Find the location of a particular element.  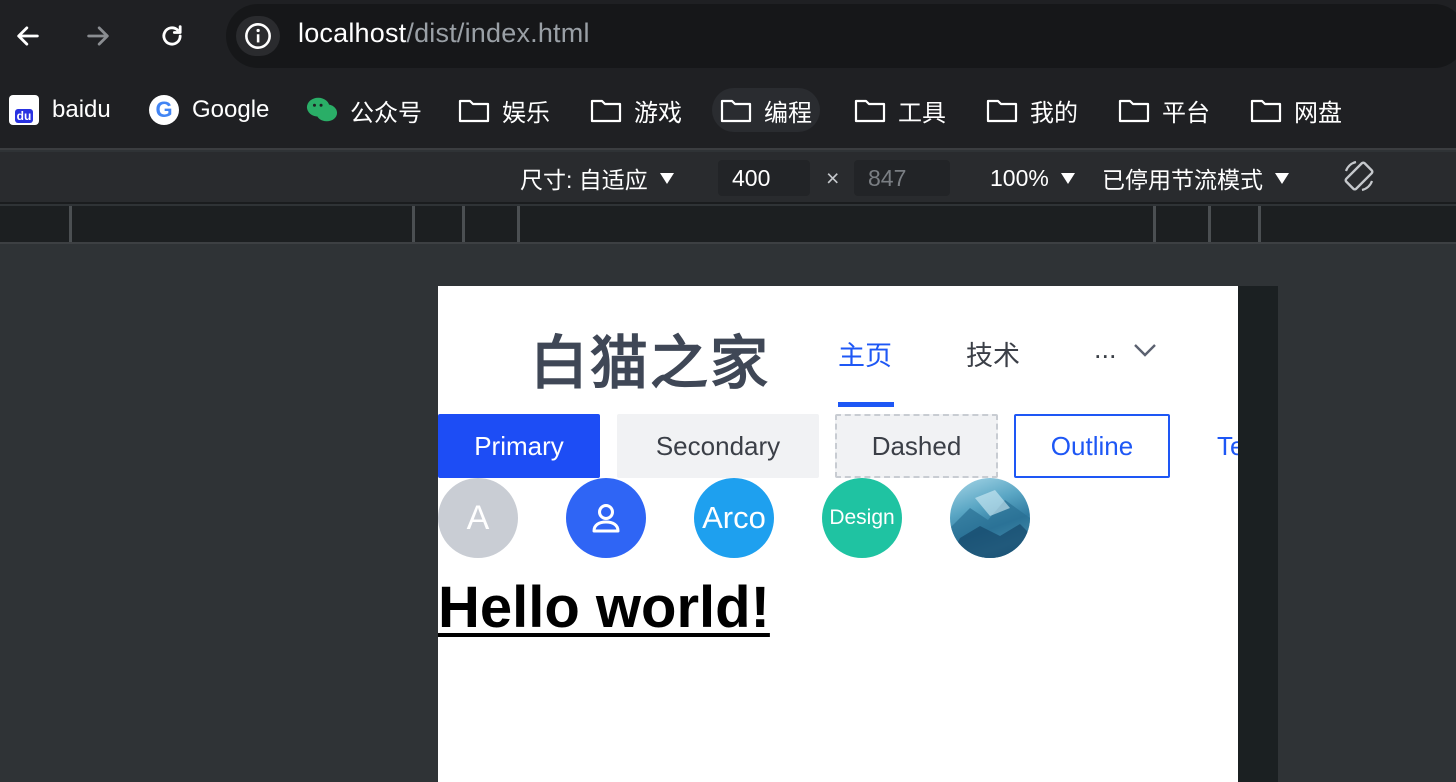

forward-button is located at coordinates (98, 36).